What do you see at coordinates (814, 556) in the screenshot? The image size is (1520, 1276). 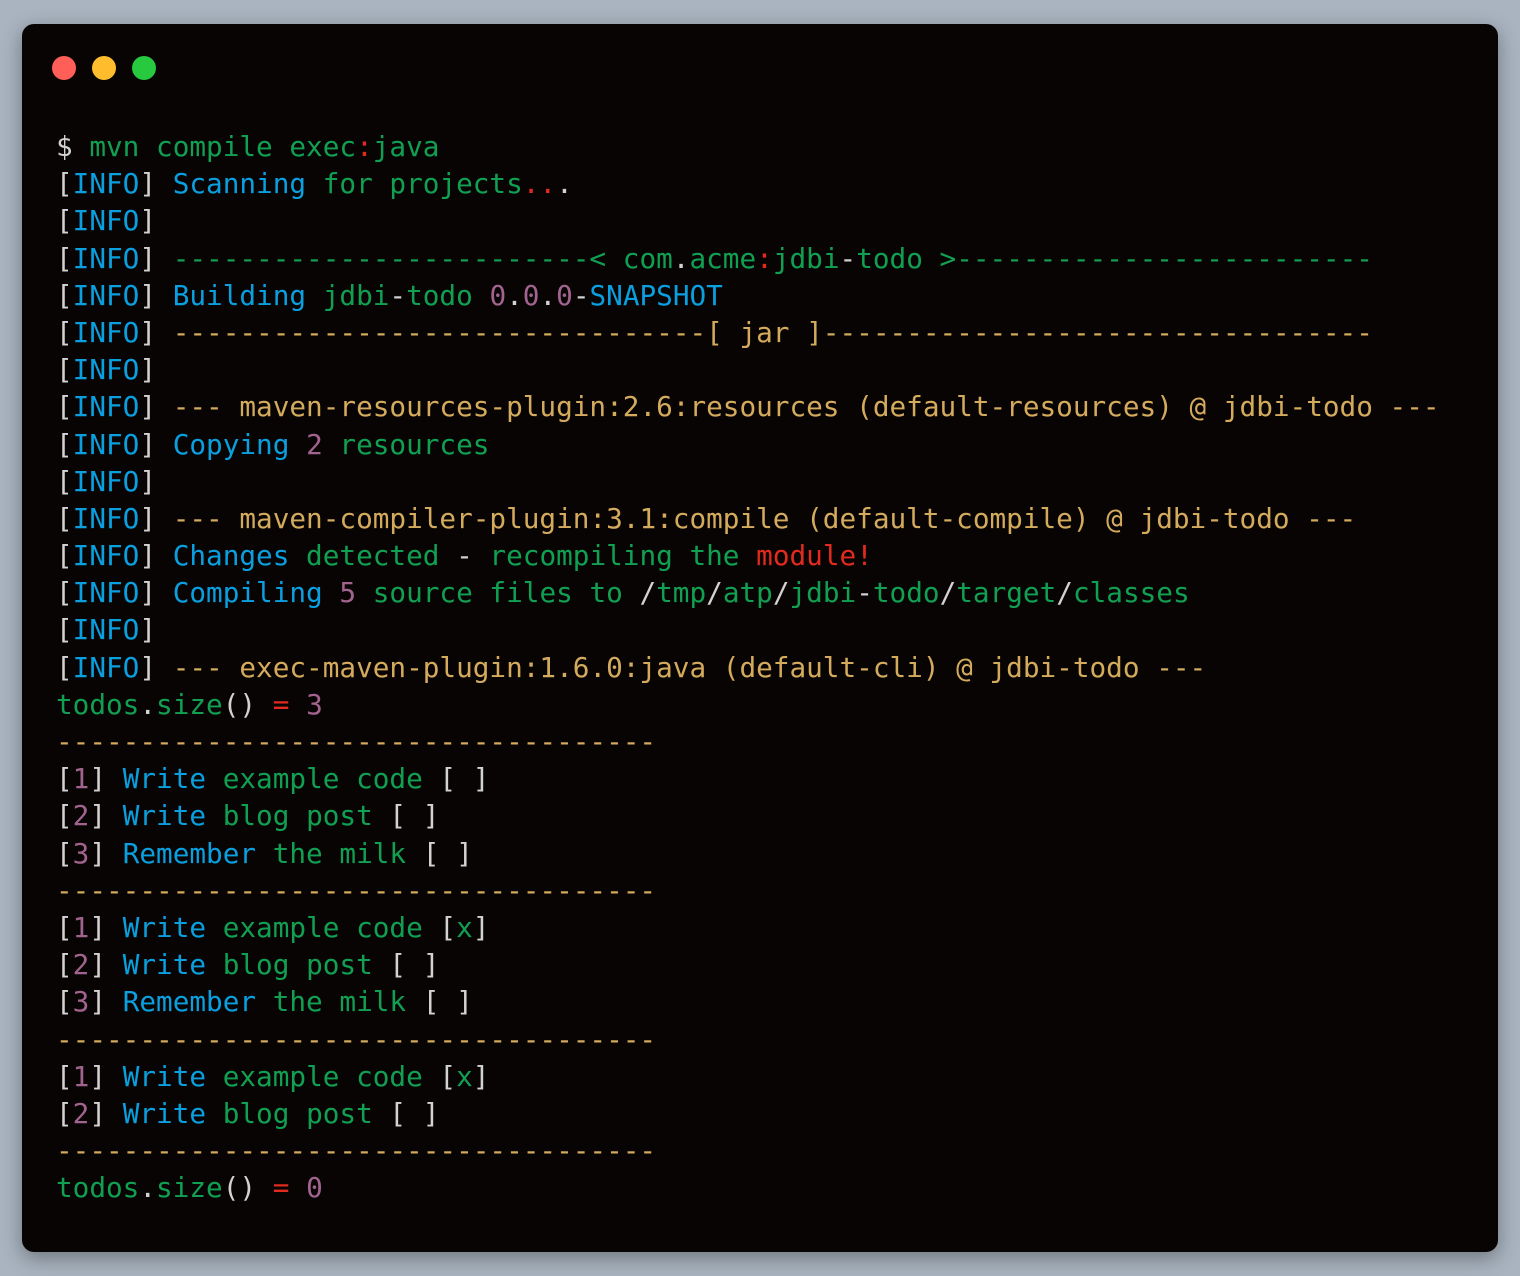 I see `output-token: module!` at bounding box center [814, 556].